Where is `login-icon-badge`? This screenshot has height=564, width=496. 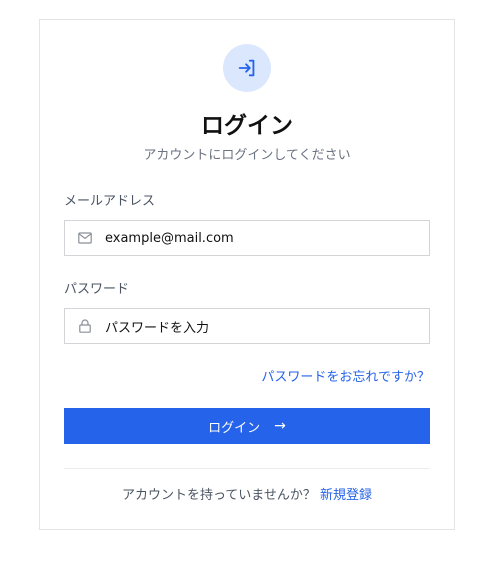 login-icon-badge is located at coordinates (247, 68).